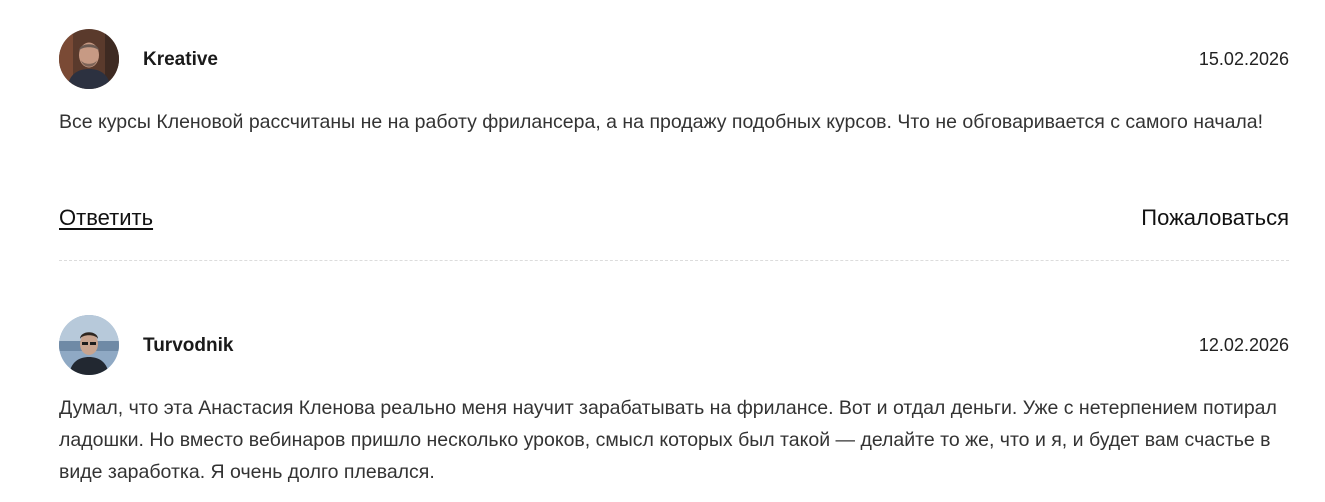 The image size is (1325, 502). What do you see at coordinates (674, 60) in the screenshot?
I see `comment-header: Kreative 15.02.2026` at bounding box center [674, 60].